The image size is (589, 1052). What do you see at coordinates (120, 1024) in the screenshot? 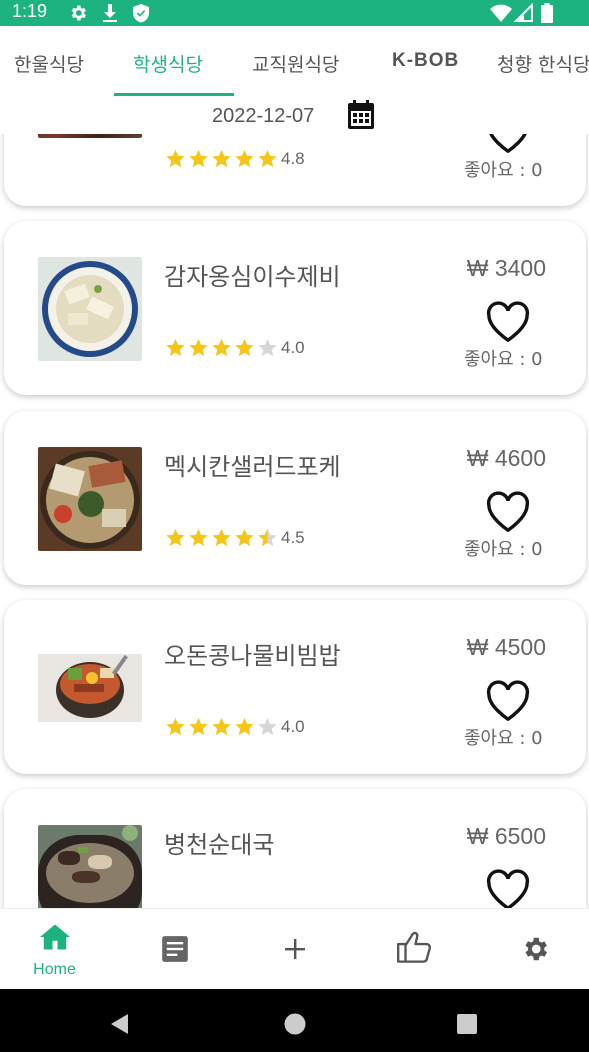
I see `back-icon` at bounding box center [120, 1024].